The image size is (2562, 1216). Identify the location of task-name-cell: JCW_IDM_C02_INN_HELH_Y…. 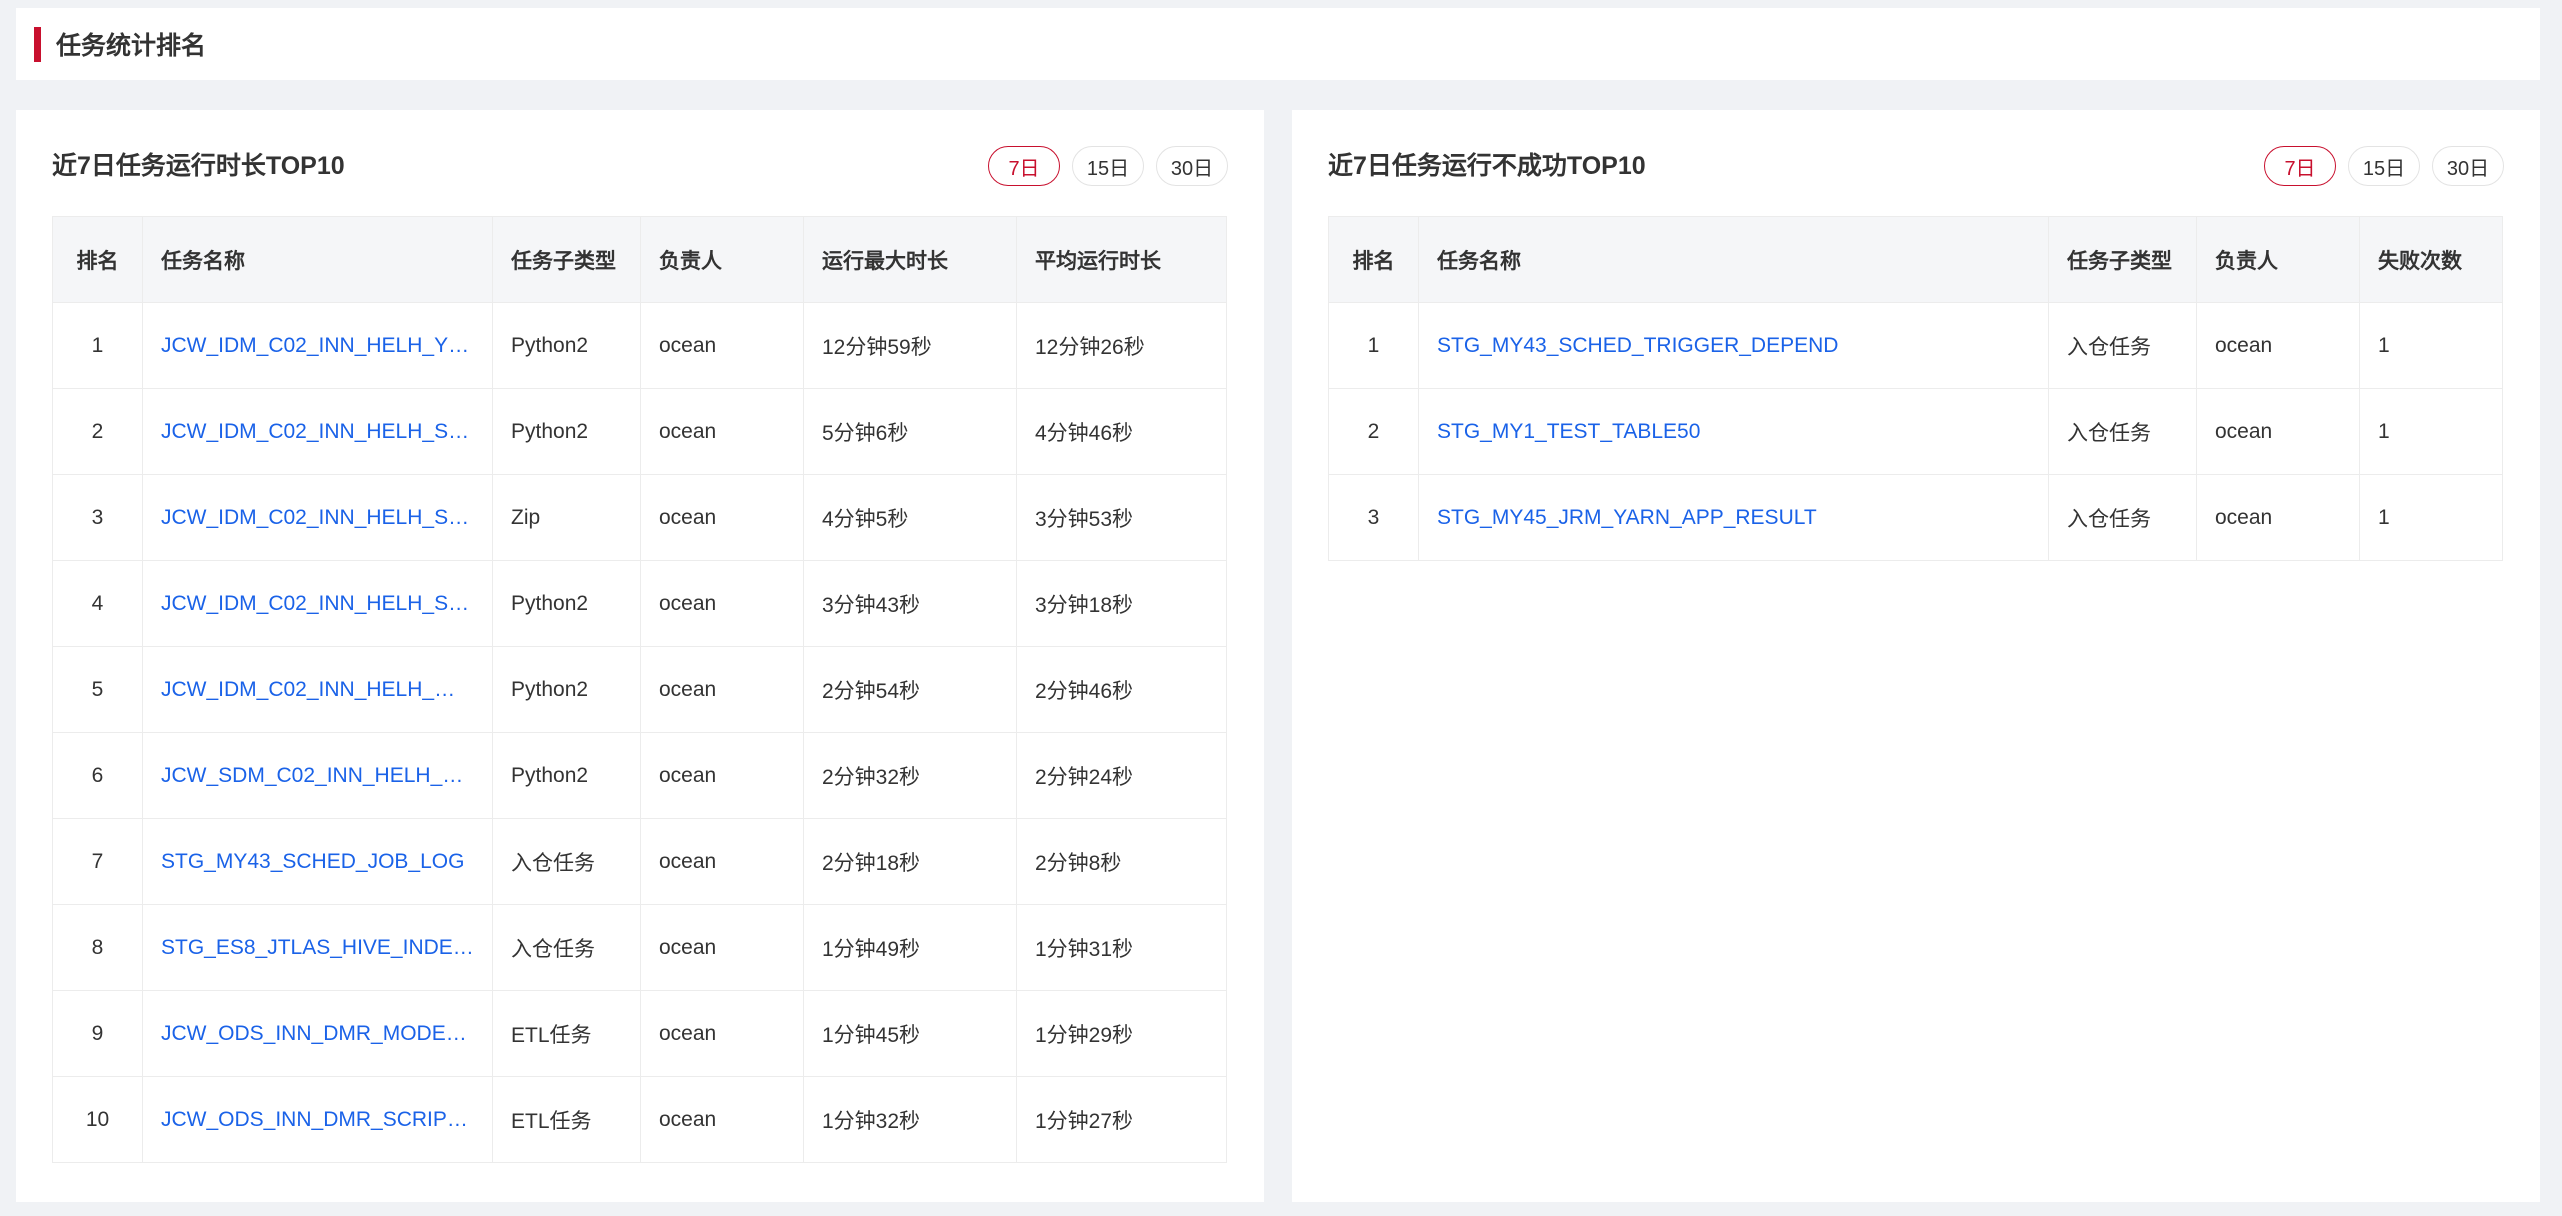
(317, 345).